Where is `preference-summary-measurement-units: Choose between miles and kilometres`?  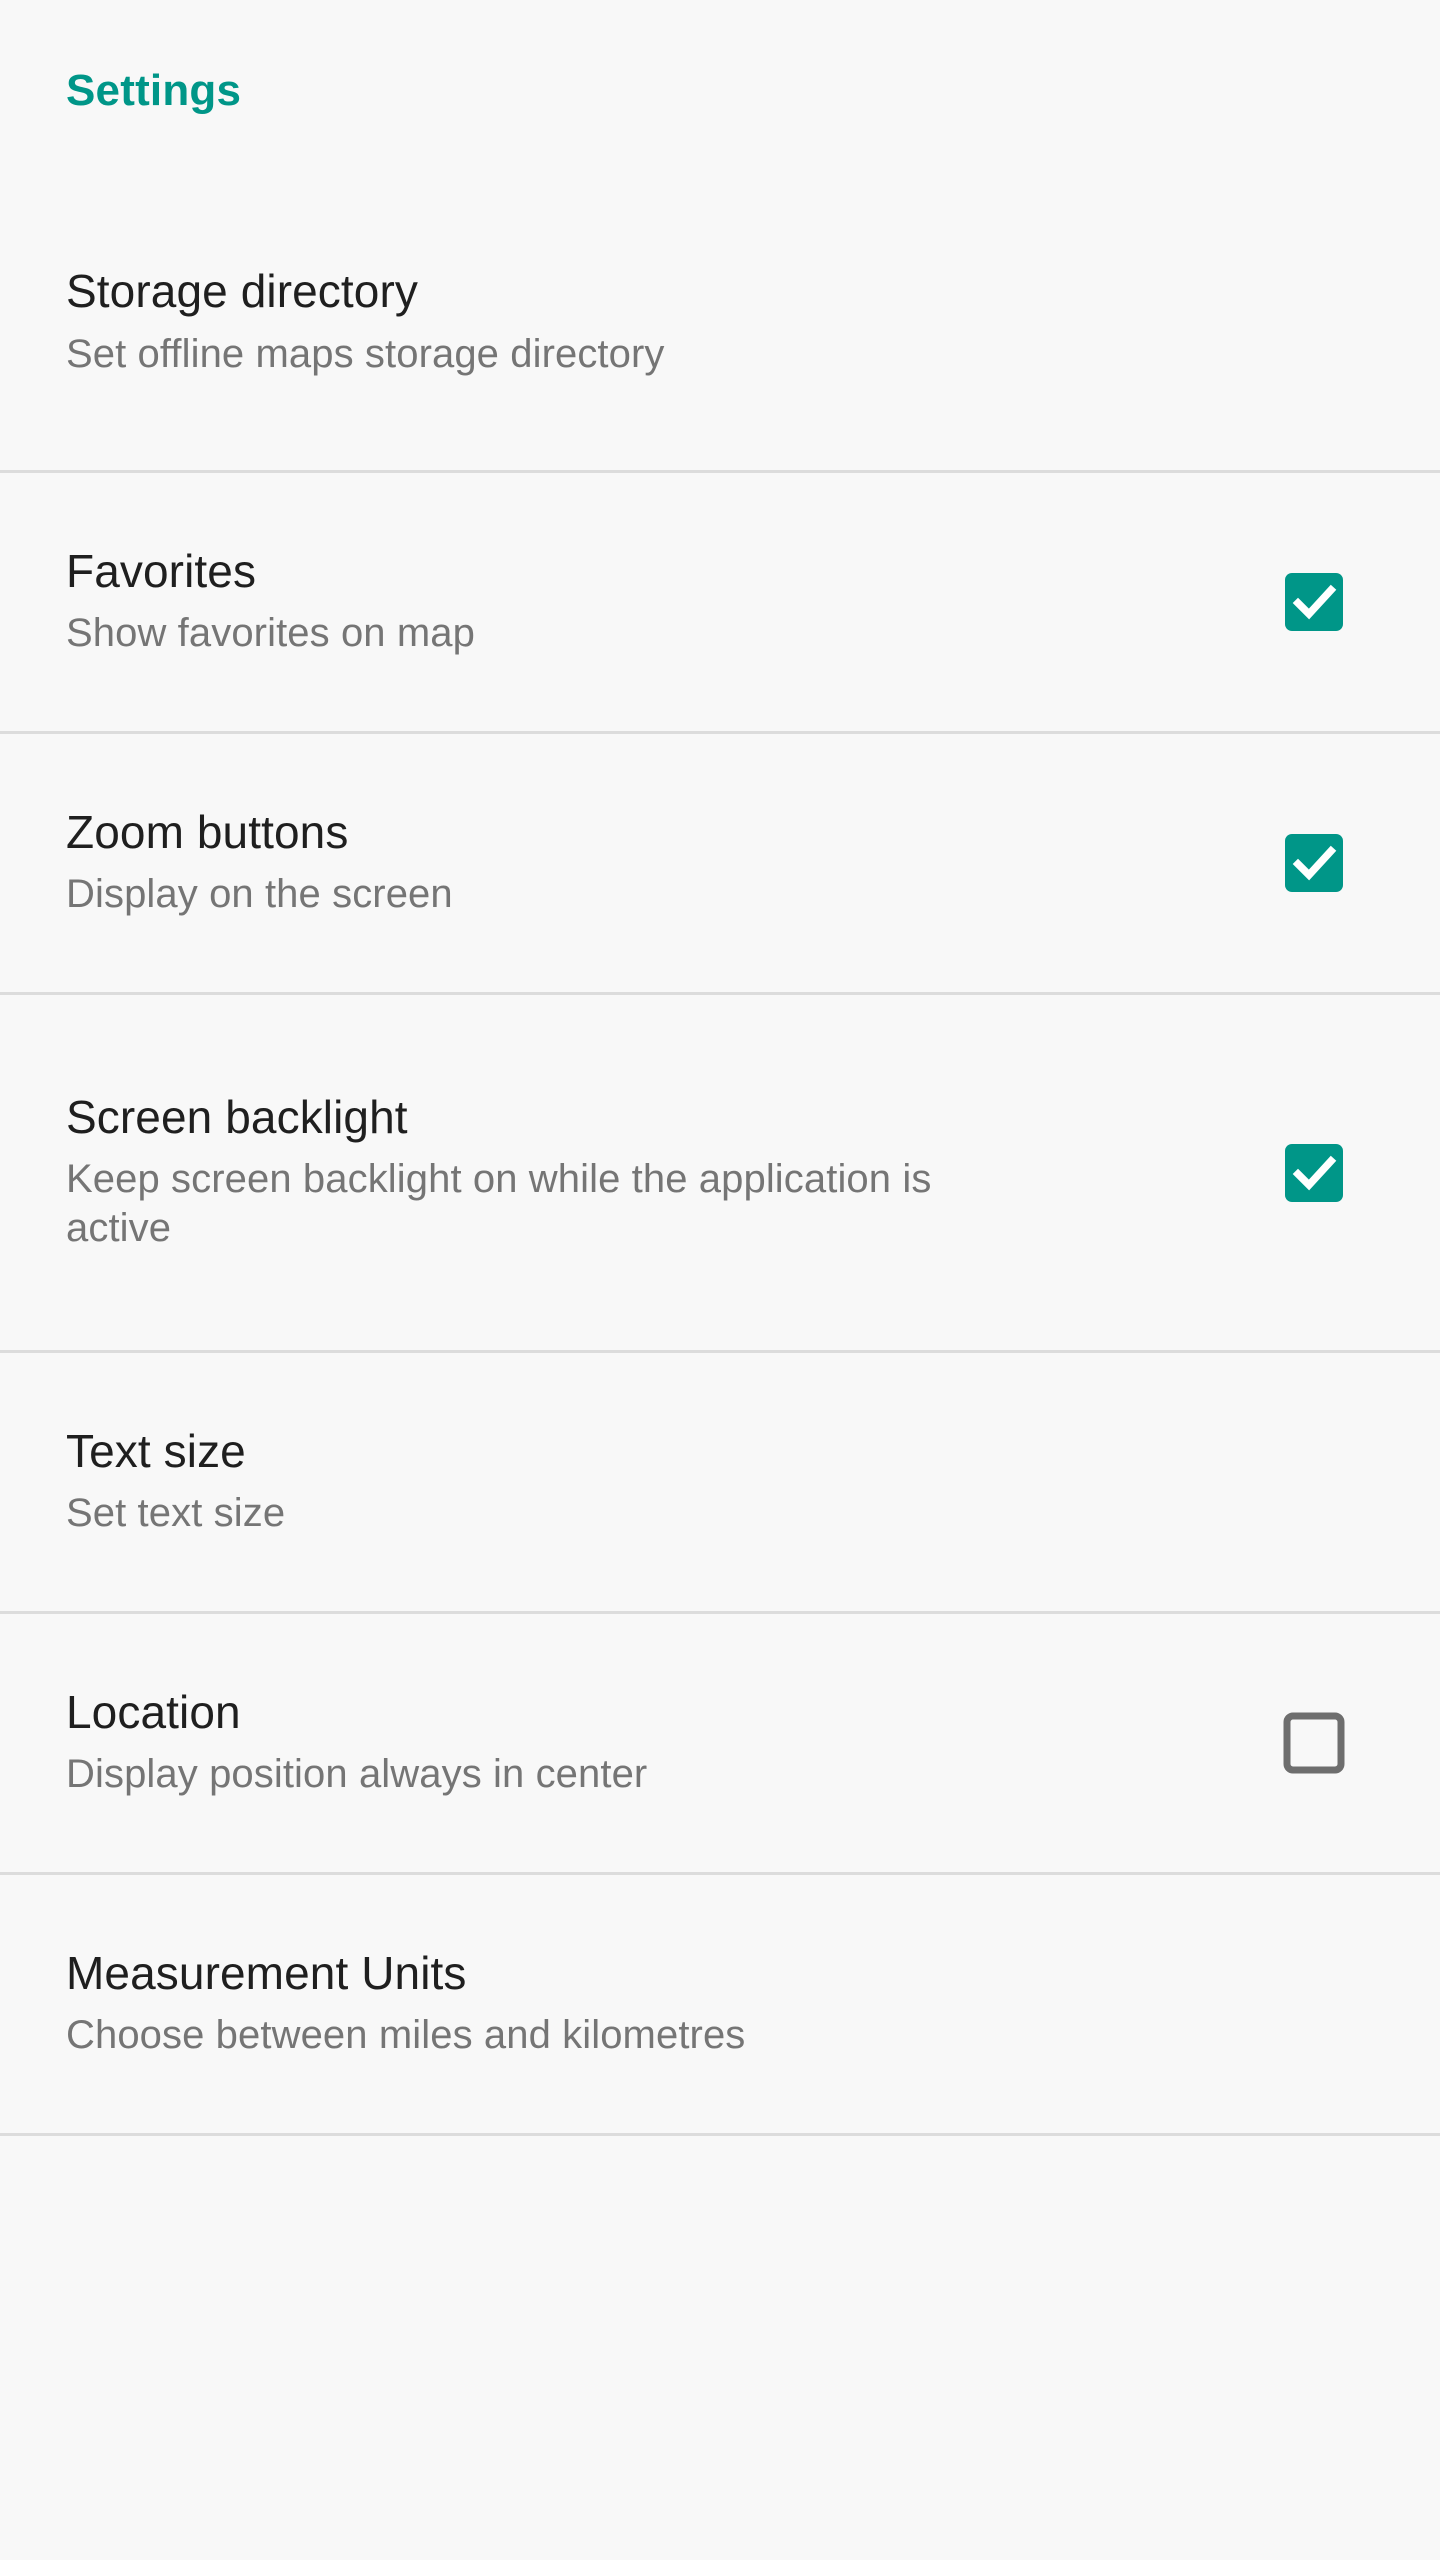
preference-summary-measurement-units: Choose between miles and kilometres is located at coordinates (406, 2035).